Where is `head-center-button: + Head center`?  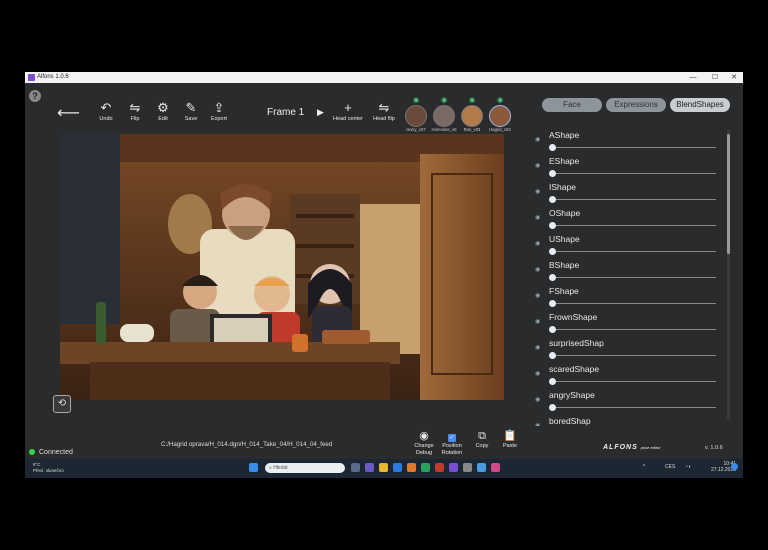
head-center-button: + Head center is located at coordinates (348, 112).